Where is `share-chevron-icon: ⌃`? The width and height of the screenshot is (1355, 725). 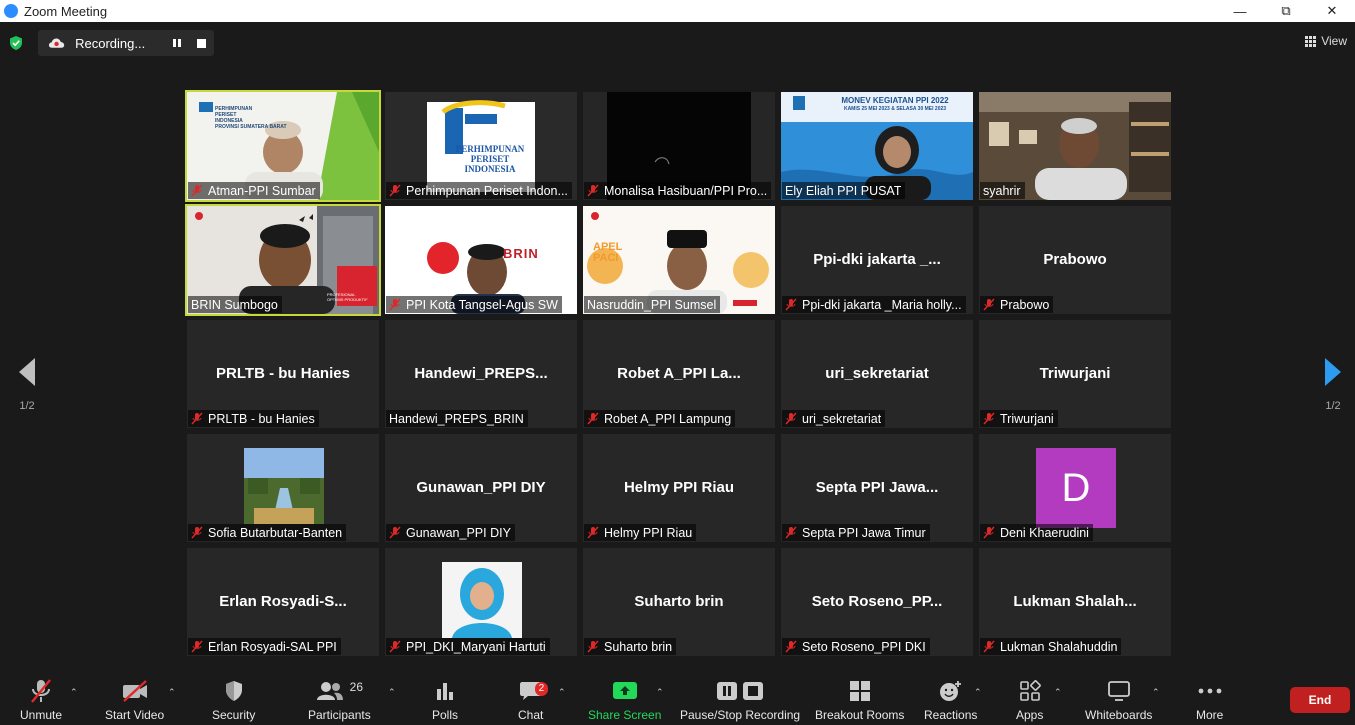
share-chevron-icon: ⌃ is located at coordinates (660, 692).